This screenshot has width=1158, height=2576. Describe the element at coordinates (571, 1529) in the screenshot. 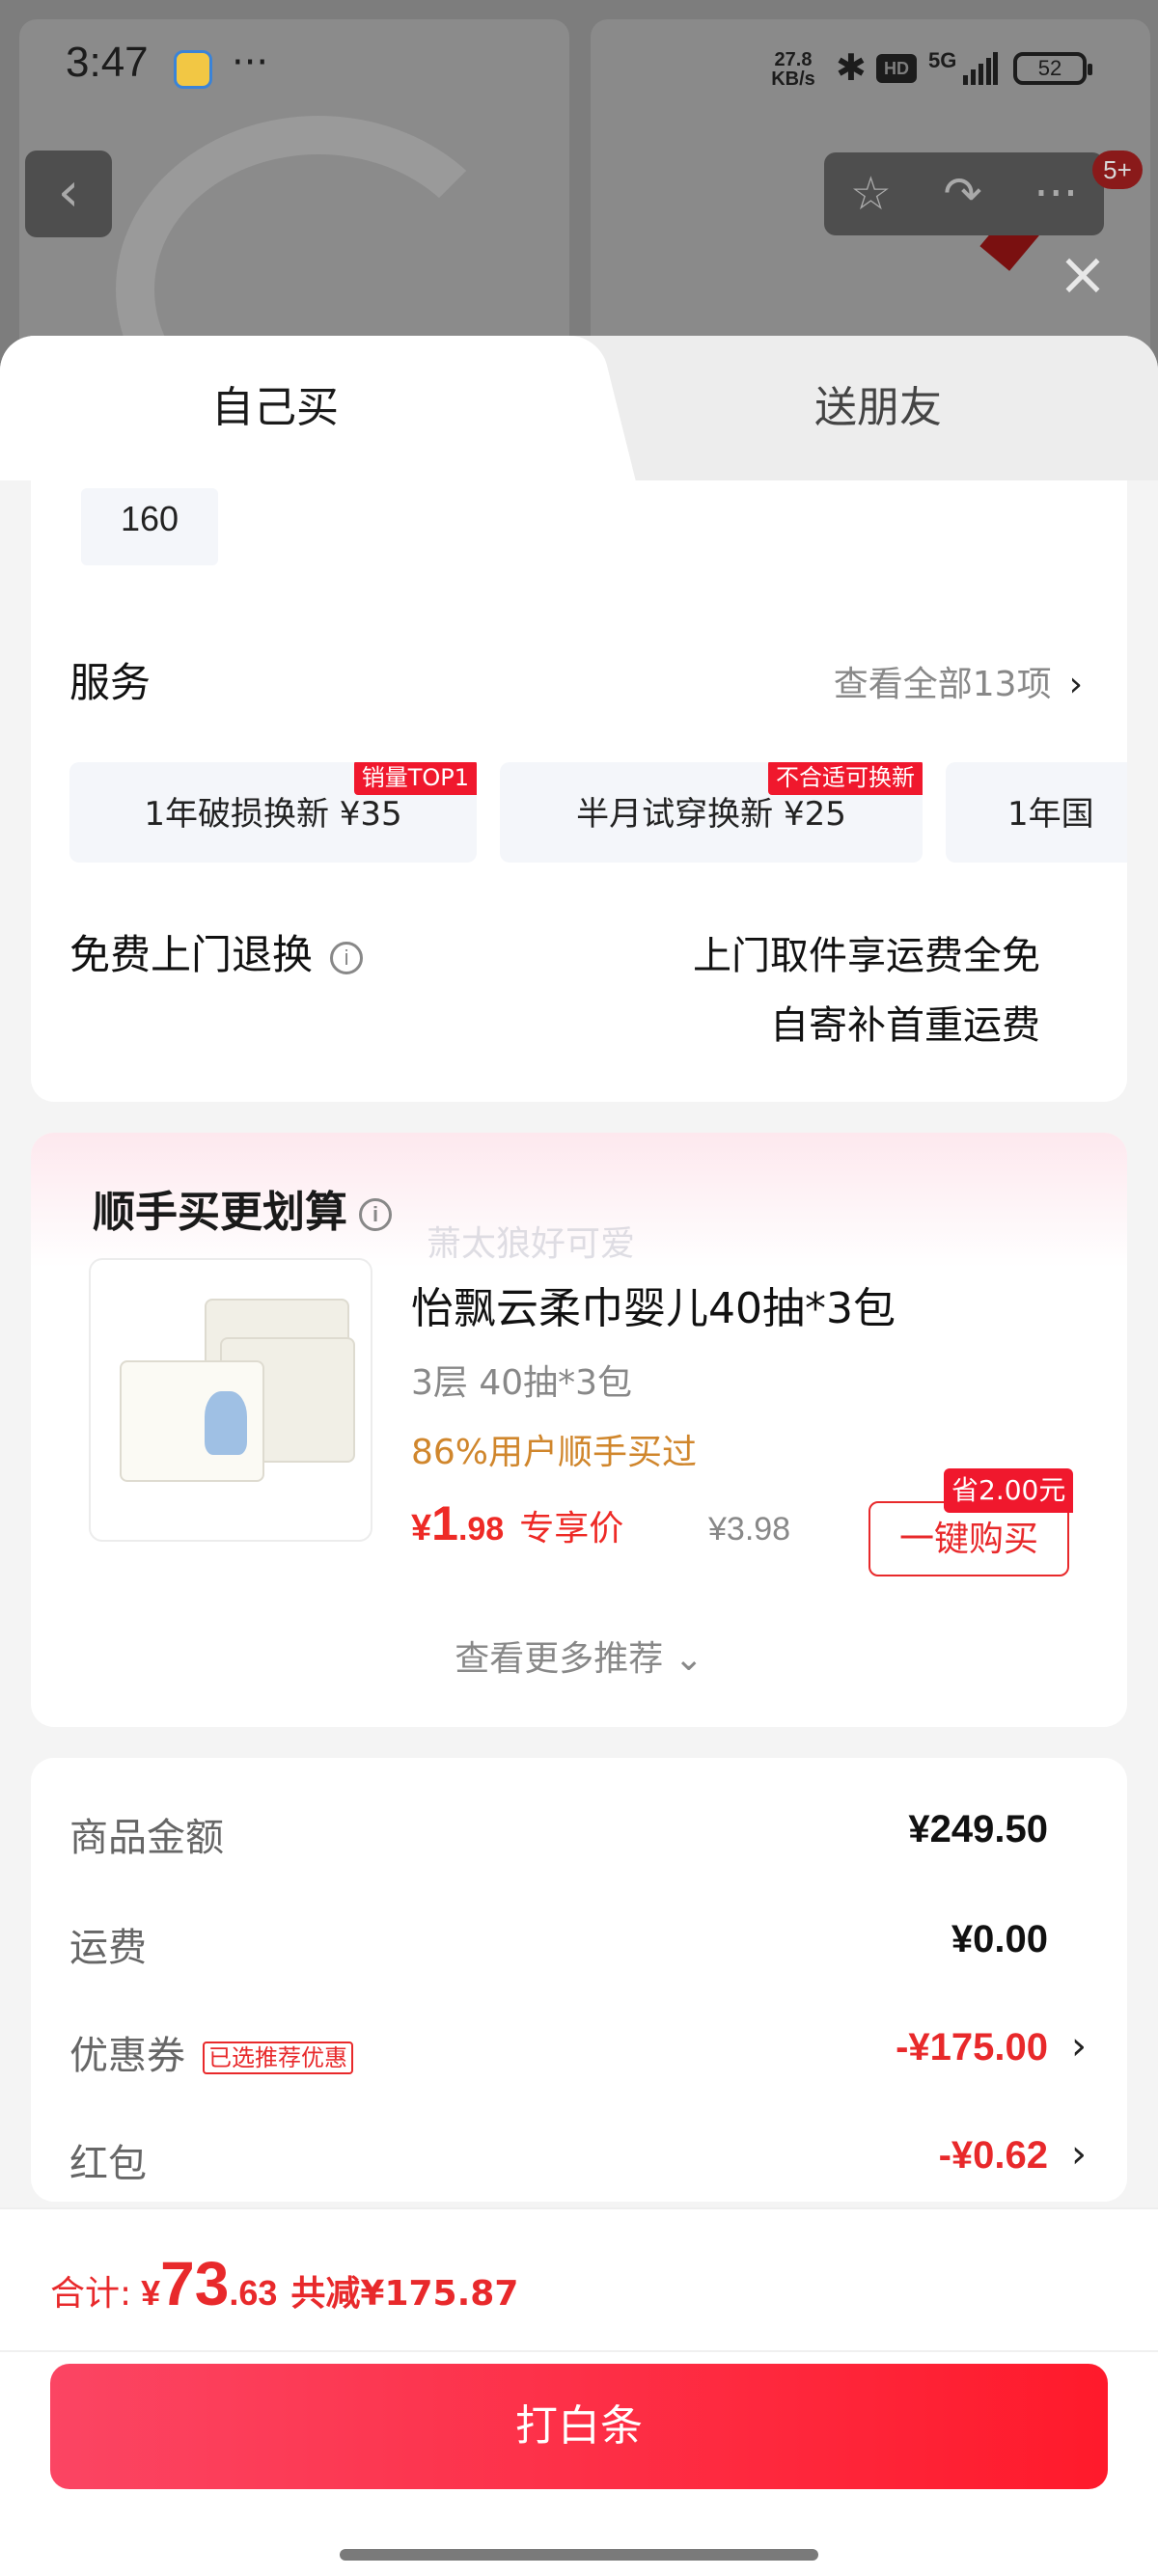

I see `price-label: 专享价` at that location.